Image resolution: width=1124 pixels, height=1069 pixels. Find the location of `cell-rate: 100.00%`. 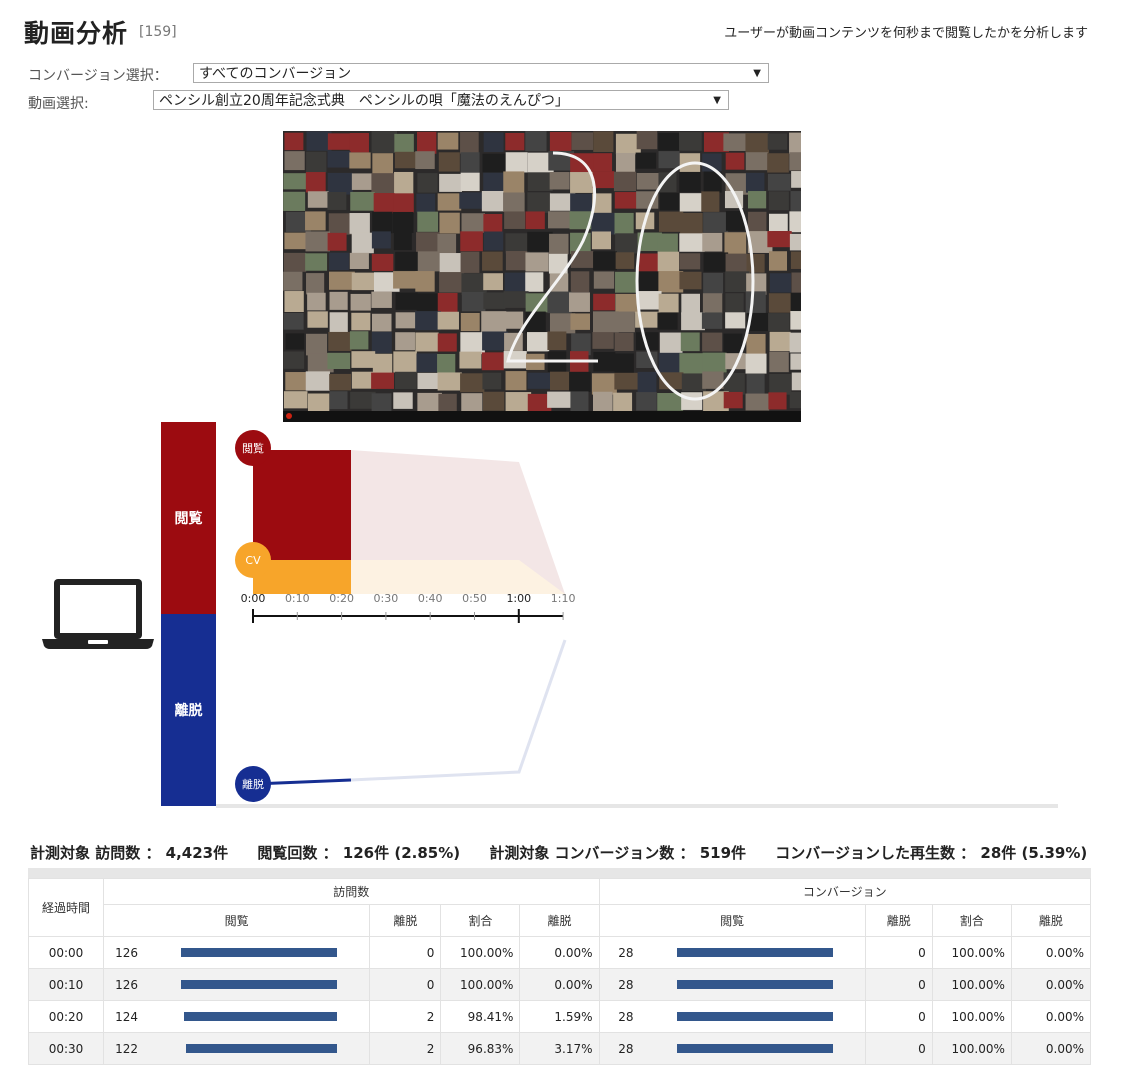

cell-rate: 100.00% is located at coordinates (480, 952).